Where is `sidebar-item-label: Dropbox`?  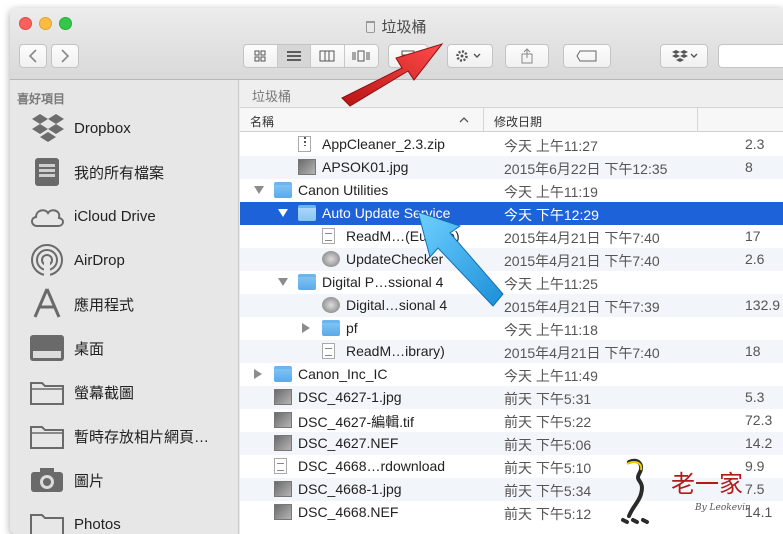 sidebar-item-label: Dropbox is located at coordinates (102, 128).